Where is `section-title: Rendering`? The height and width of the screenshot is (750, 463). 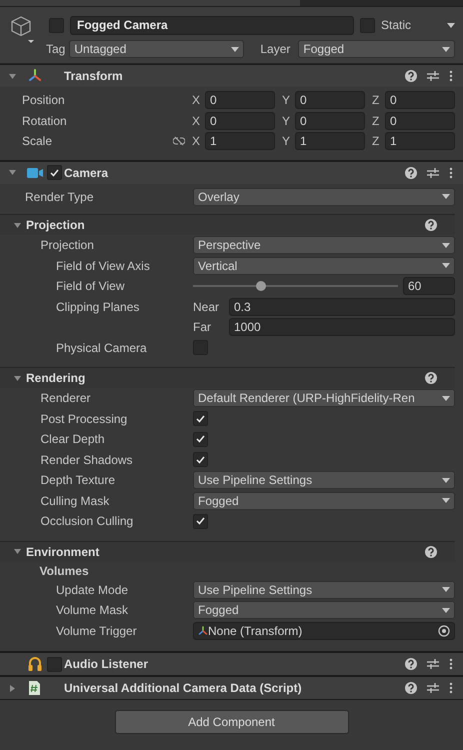 section-title: Rendering is located at coordinates (56, 378).